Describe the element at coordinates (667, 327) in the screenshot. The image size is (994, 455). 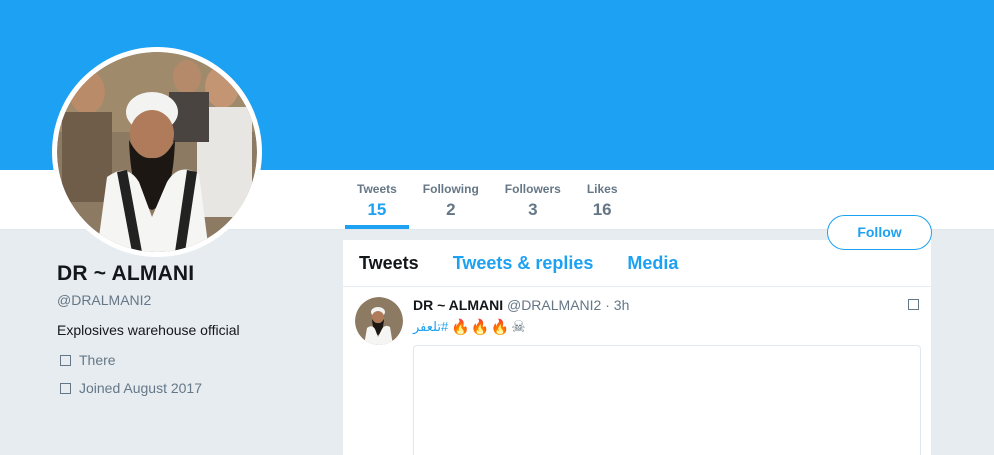
I see `tweet-text: #تلعفر 🔥 🔥 🔥 ☠` at that location.